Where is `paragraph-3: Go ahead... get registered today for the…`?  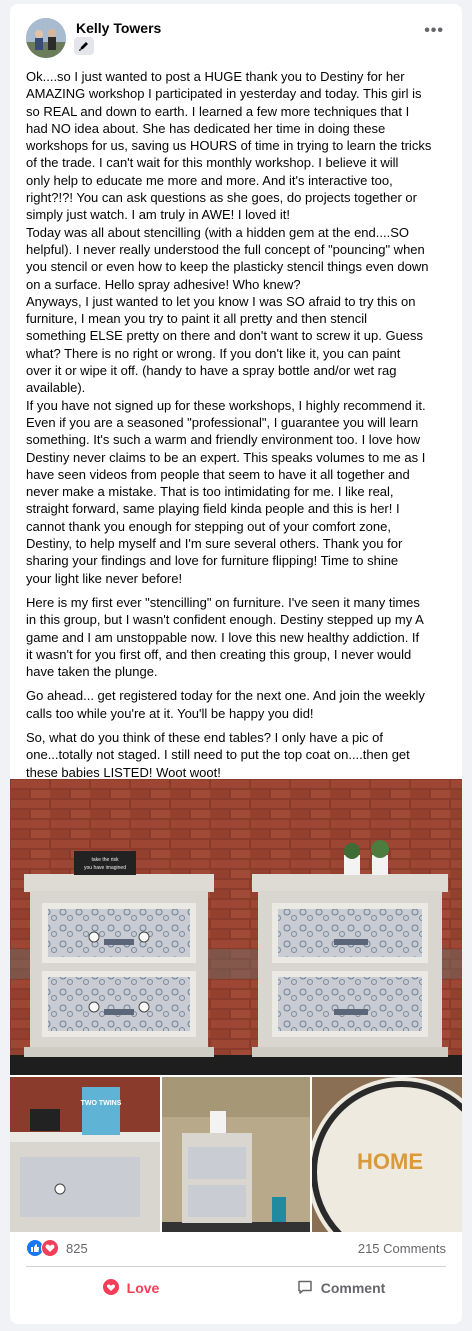
paragraph-3: Go ahead... get registered today for the… is located at coordinates (243, 704).